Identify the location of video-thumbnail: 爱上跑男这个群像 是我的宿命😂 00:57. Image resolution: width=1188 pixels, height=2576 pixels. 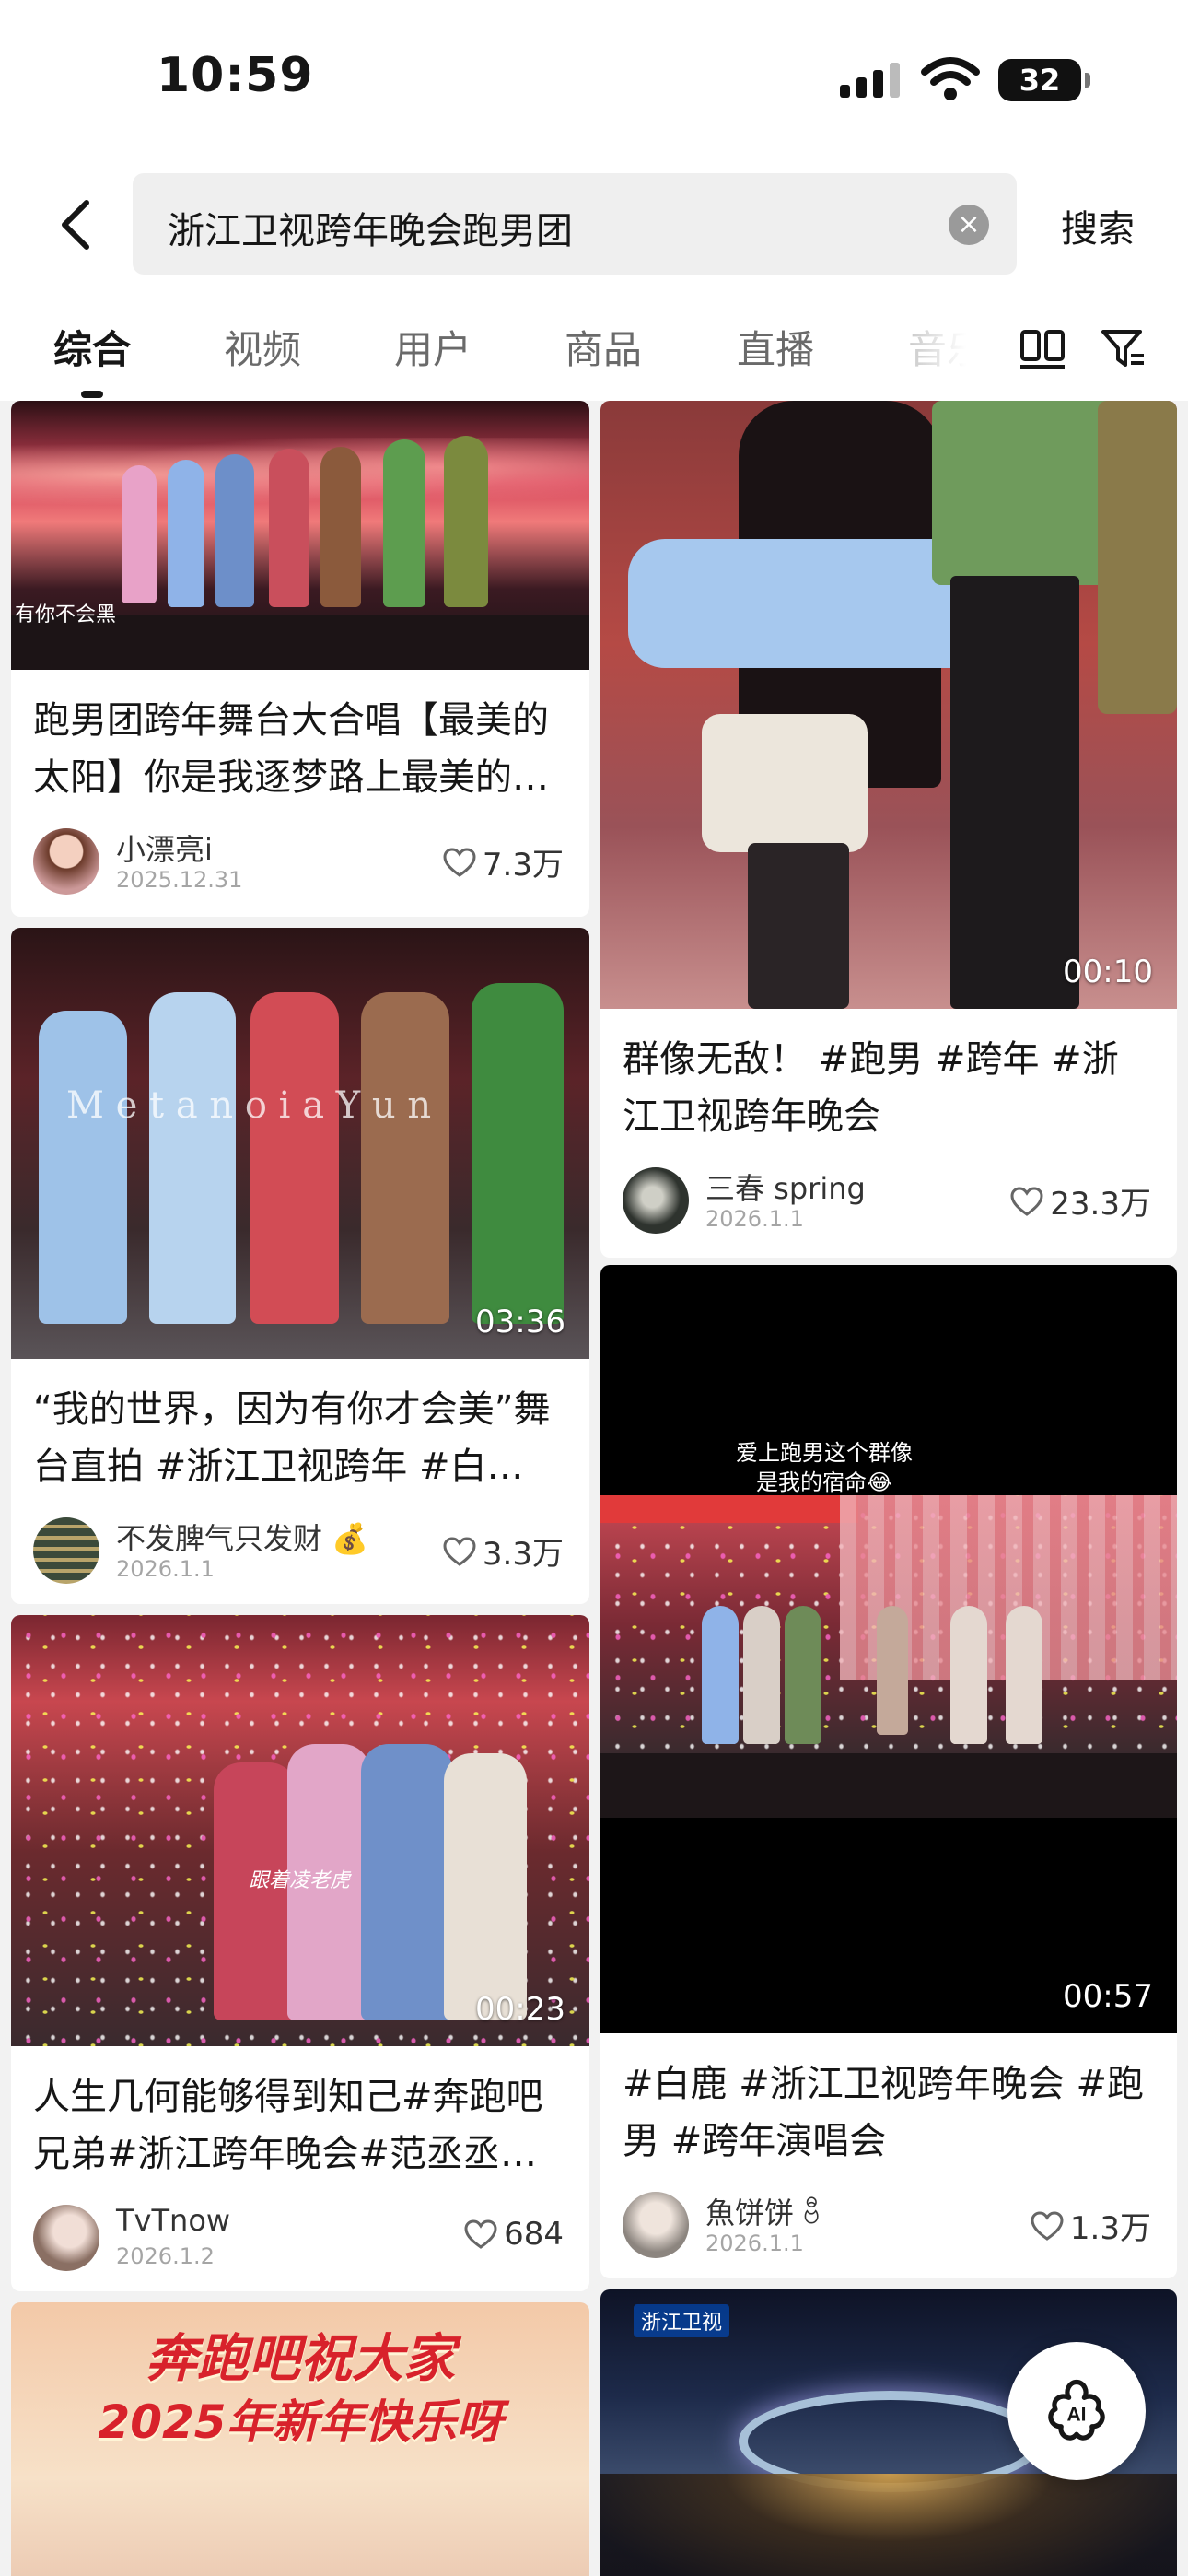
(888, 1649).